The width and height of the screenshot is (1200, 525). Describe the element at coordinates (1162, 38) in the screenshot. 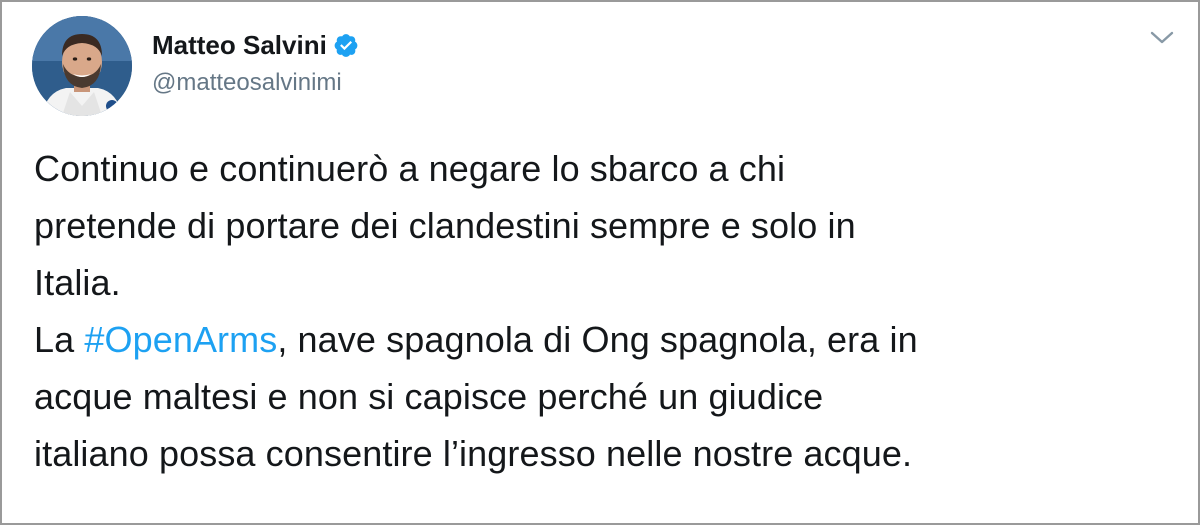

I see `chevron-down-icon` at that location.